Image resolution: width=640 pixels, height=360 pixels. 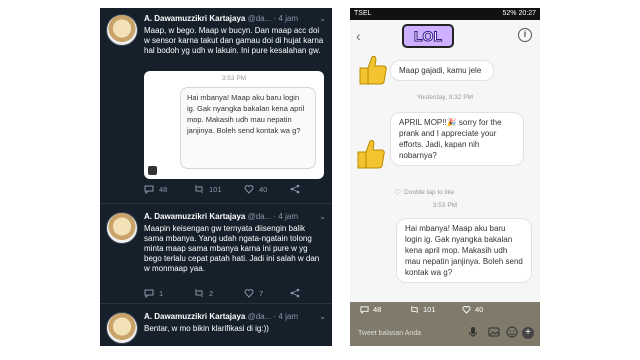 I want to click on double-tap-hint: ♡ Double tap to like, so click(x=424, y=192).